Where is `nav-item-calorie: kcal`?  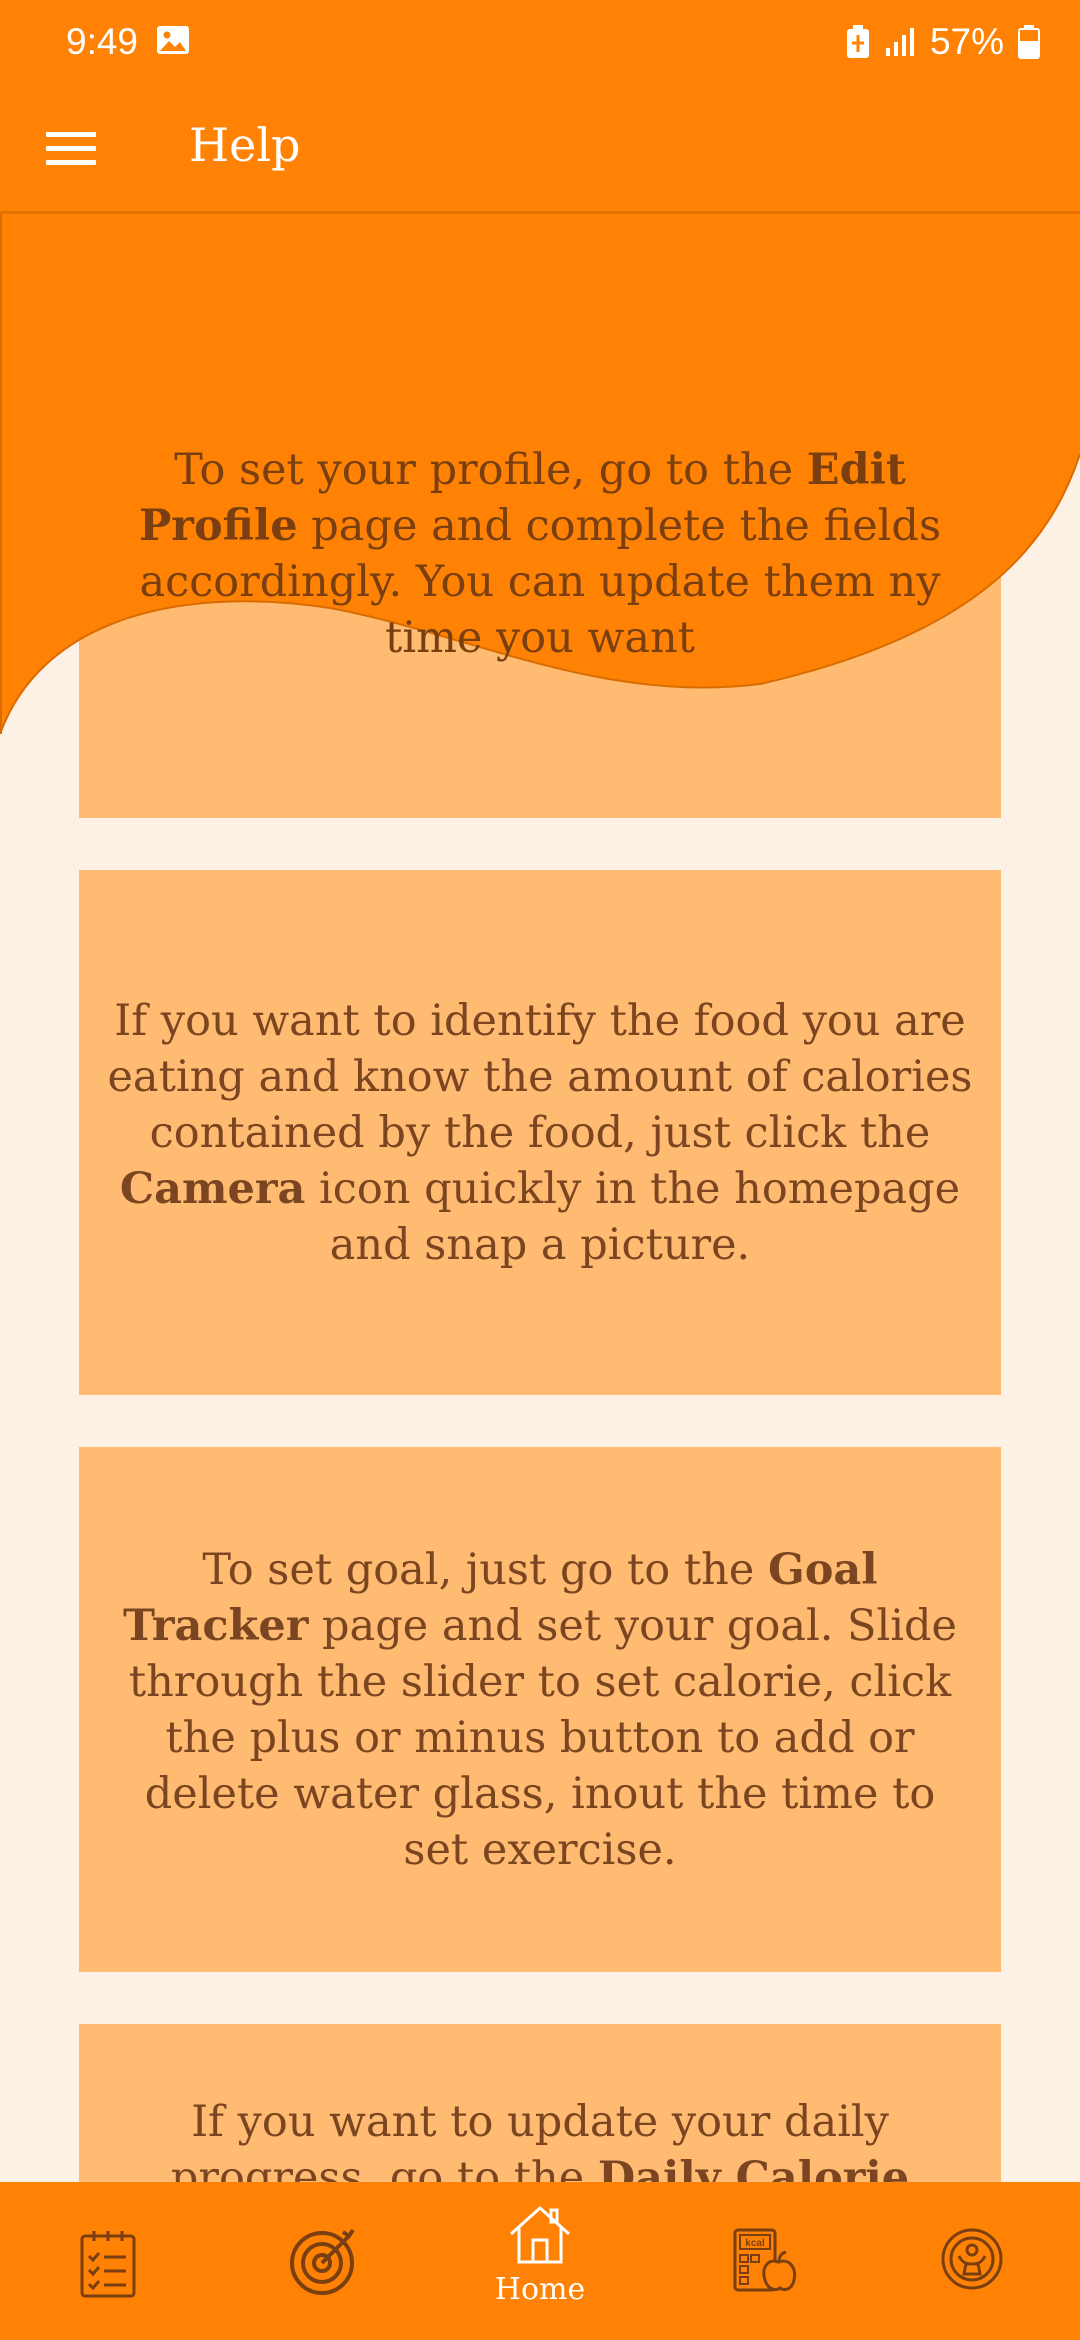
nav-item-calorie: kcal is located at coordinates (764, 2261).